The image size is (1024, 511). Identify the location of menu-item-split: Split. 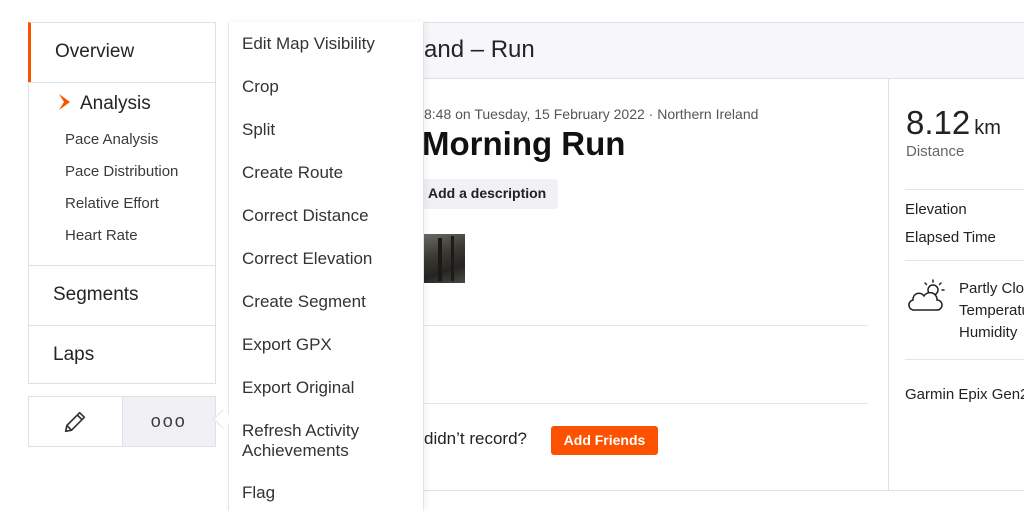
(258, 130).